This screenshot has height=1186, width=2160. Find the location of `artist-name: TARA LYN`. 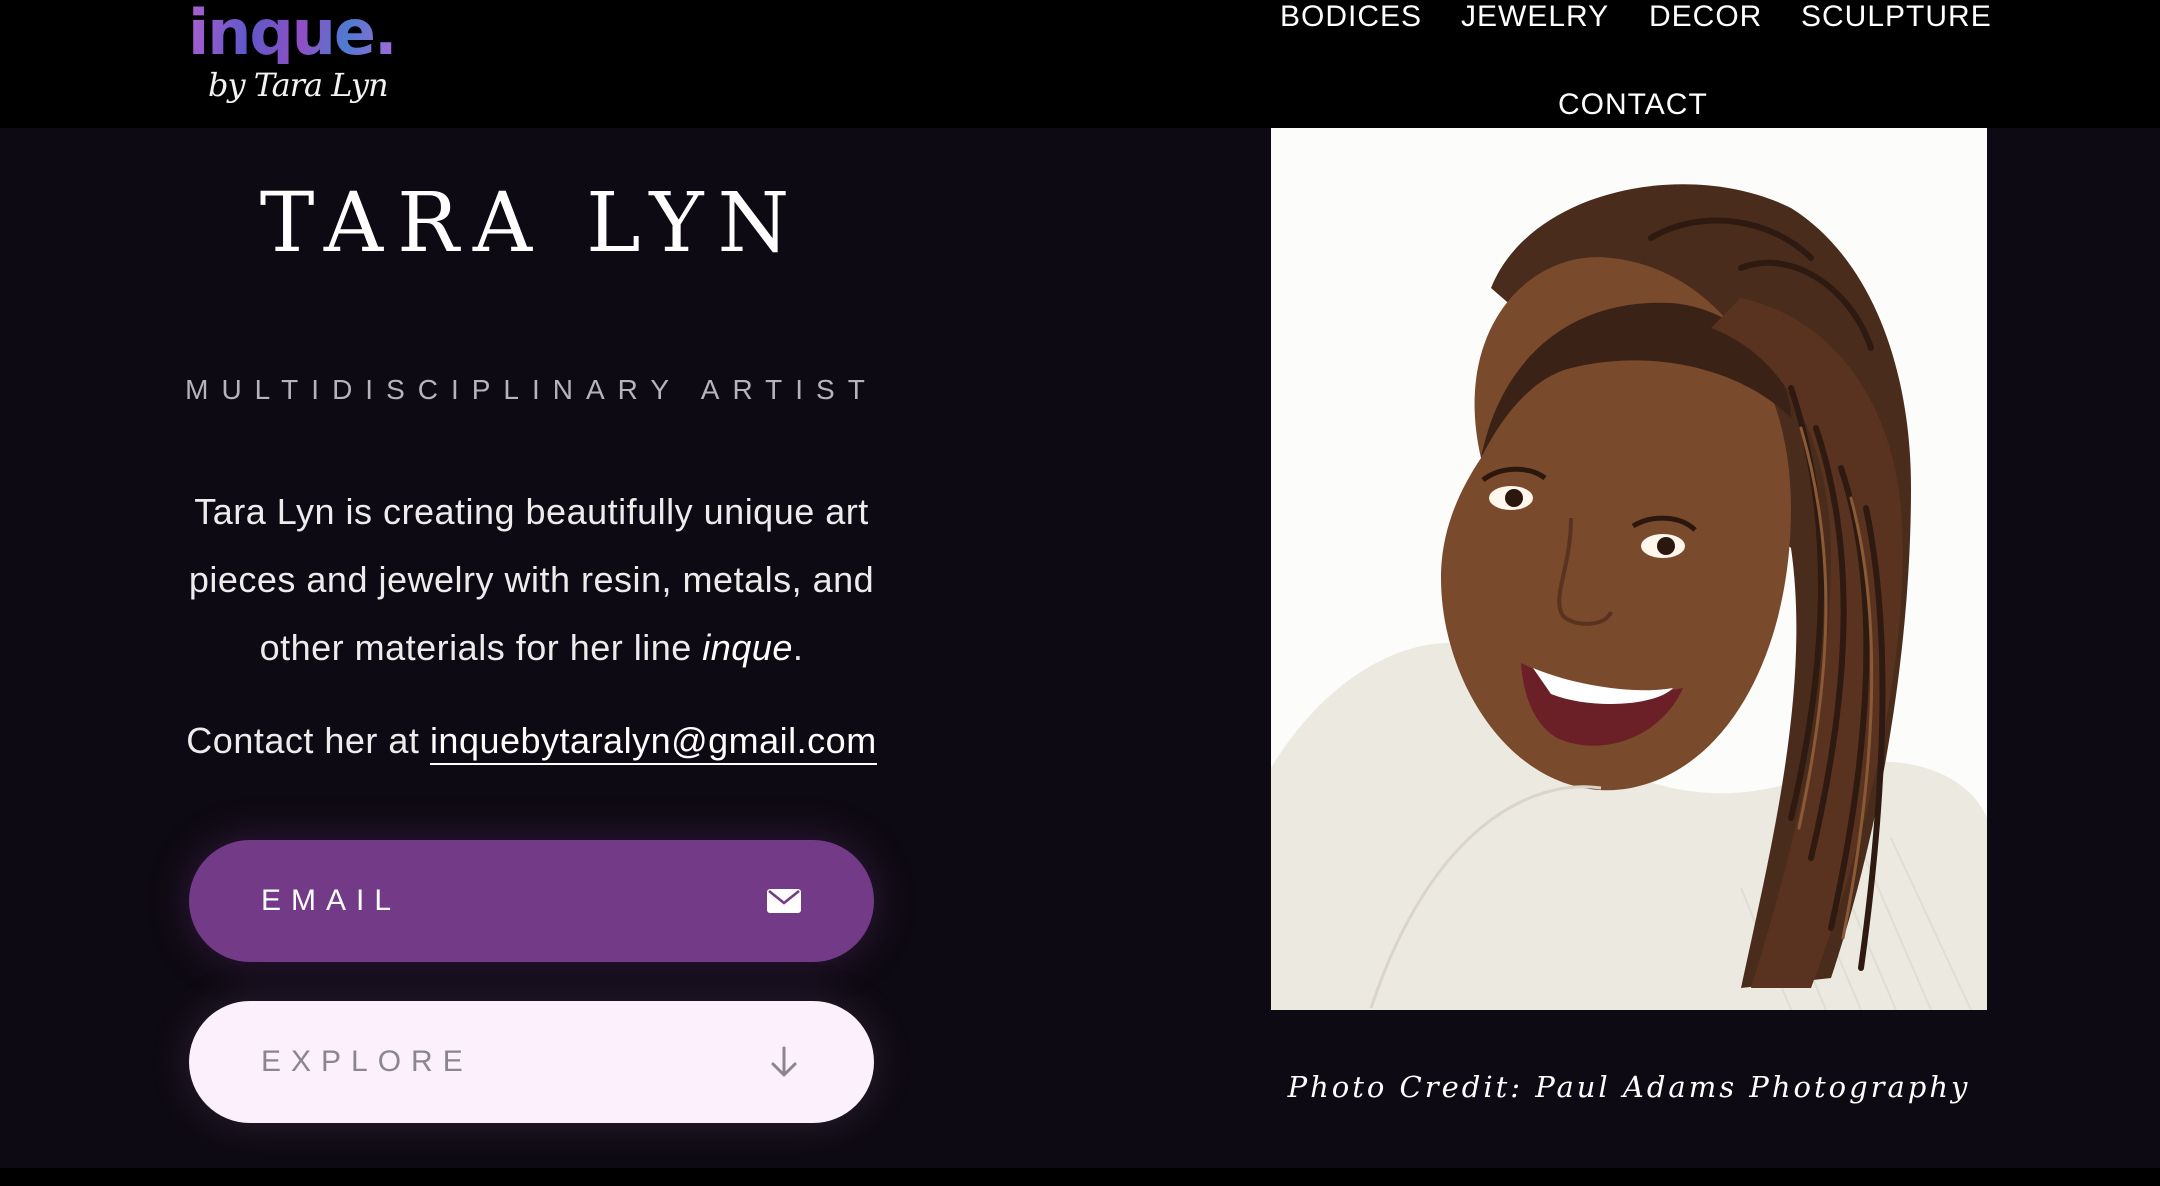

artist-name: TARA LYN is located at coordinates (531, 223).